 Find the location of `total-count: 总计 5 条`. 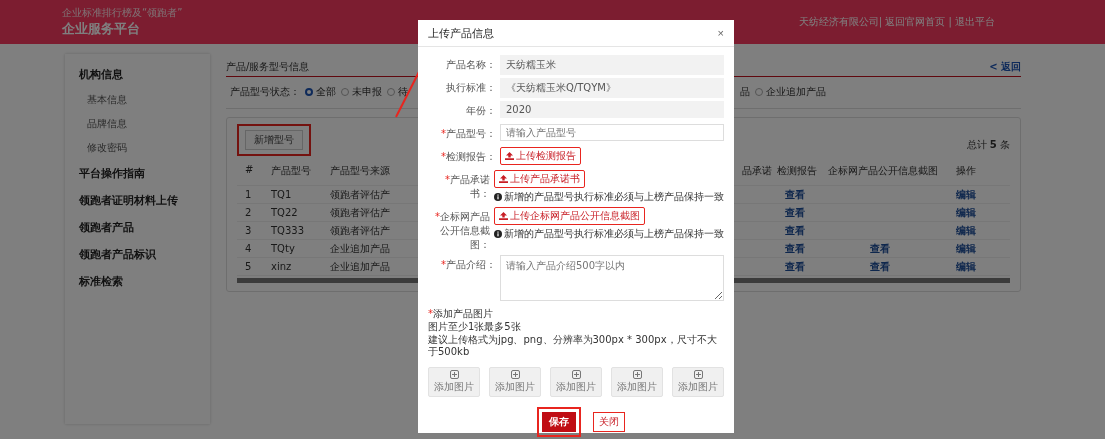

total-count: 总计 5 条 is located at coordinates (988, 145).